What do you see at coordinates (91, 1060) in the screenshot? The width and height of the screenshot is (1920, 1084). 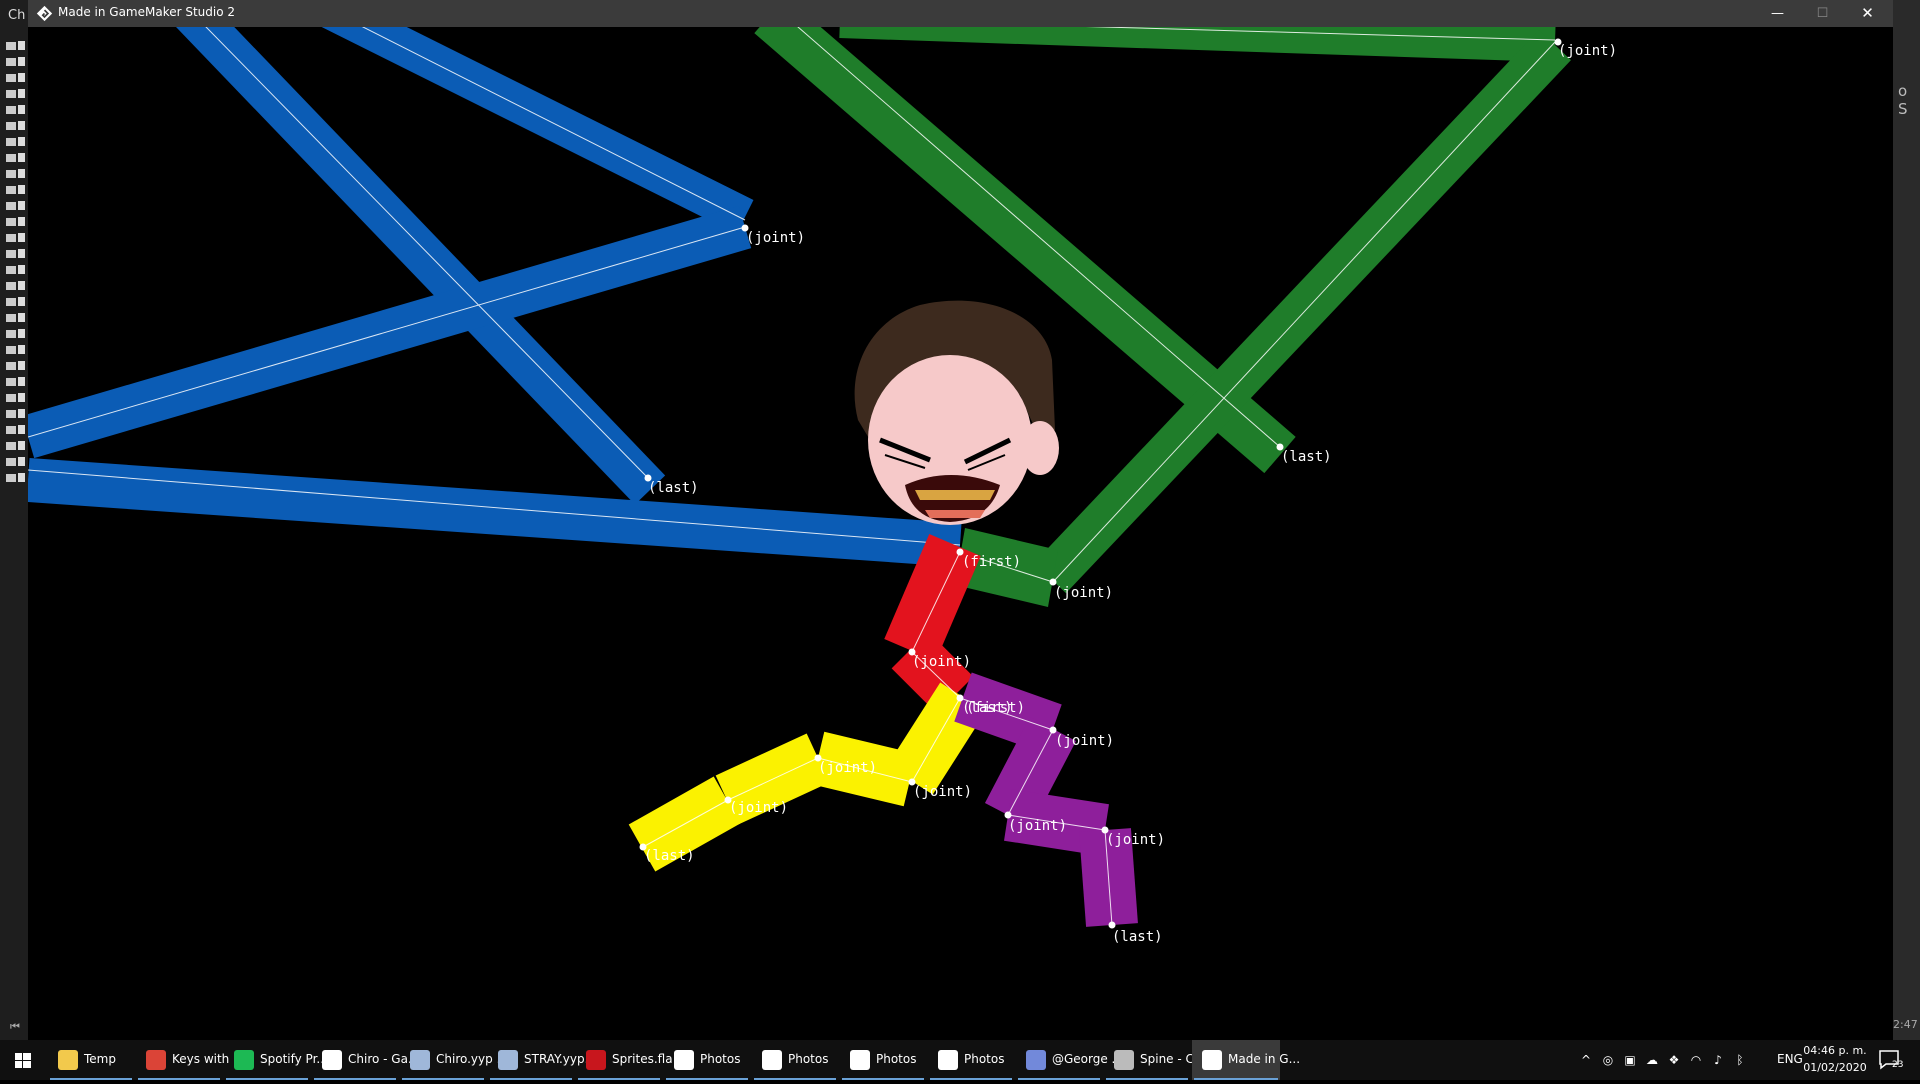 I see `taskbar-app-button: Temp` at bounding box center [91, 1060].